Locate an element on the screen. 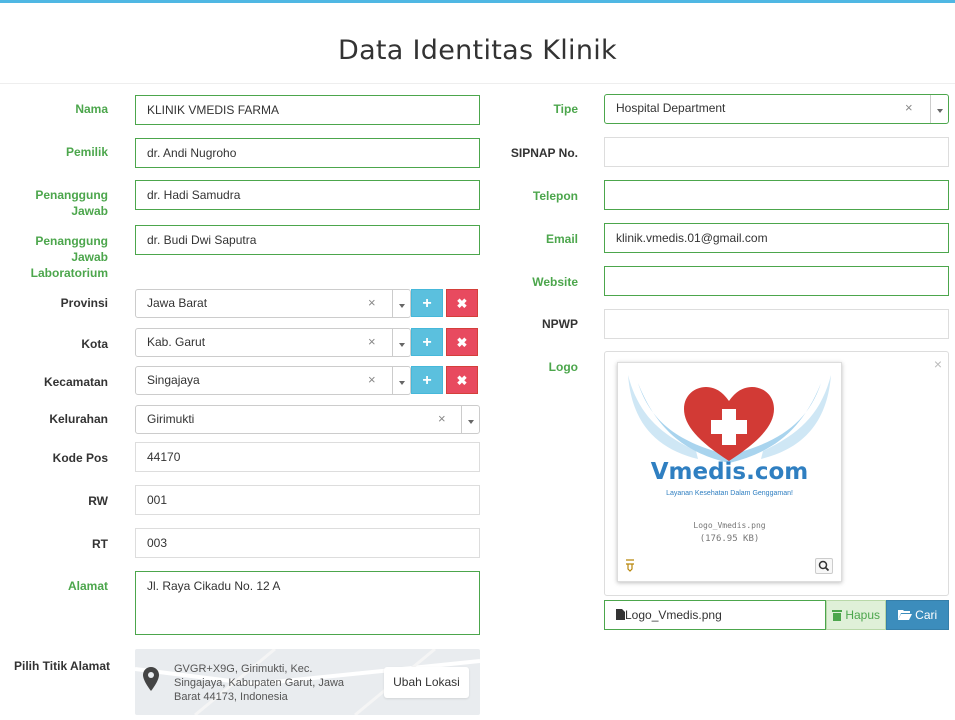  drag-handle-icon is located at coordinates (630, 565).